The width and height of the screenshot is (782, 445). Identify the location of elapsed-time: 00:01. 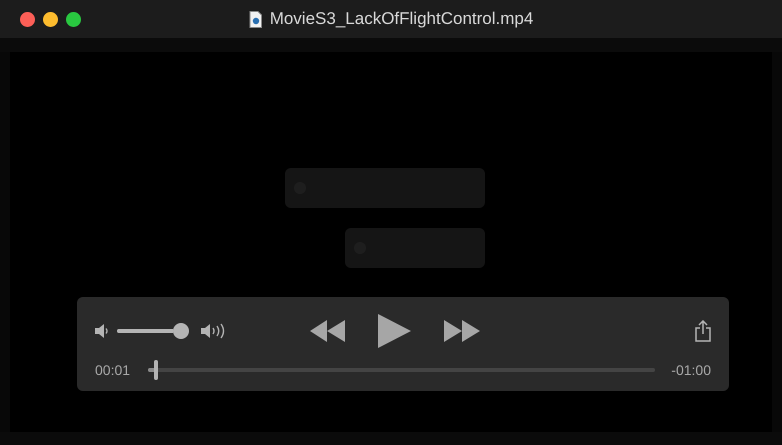
(112, 370).